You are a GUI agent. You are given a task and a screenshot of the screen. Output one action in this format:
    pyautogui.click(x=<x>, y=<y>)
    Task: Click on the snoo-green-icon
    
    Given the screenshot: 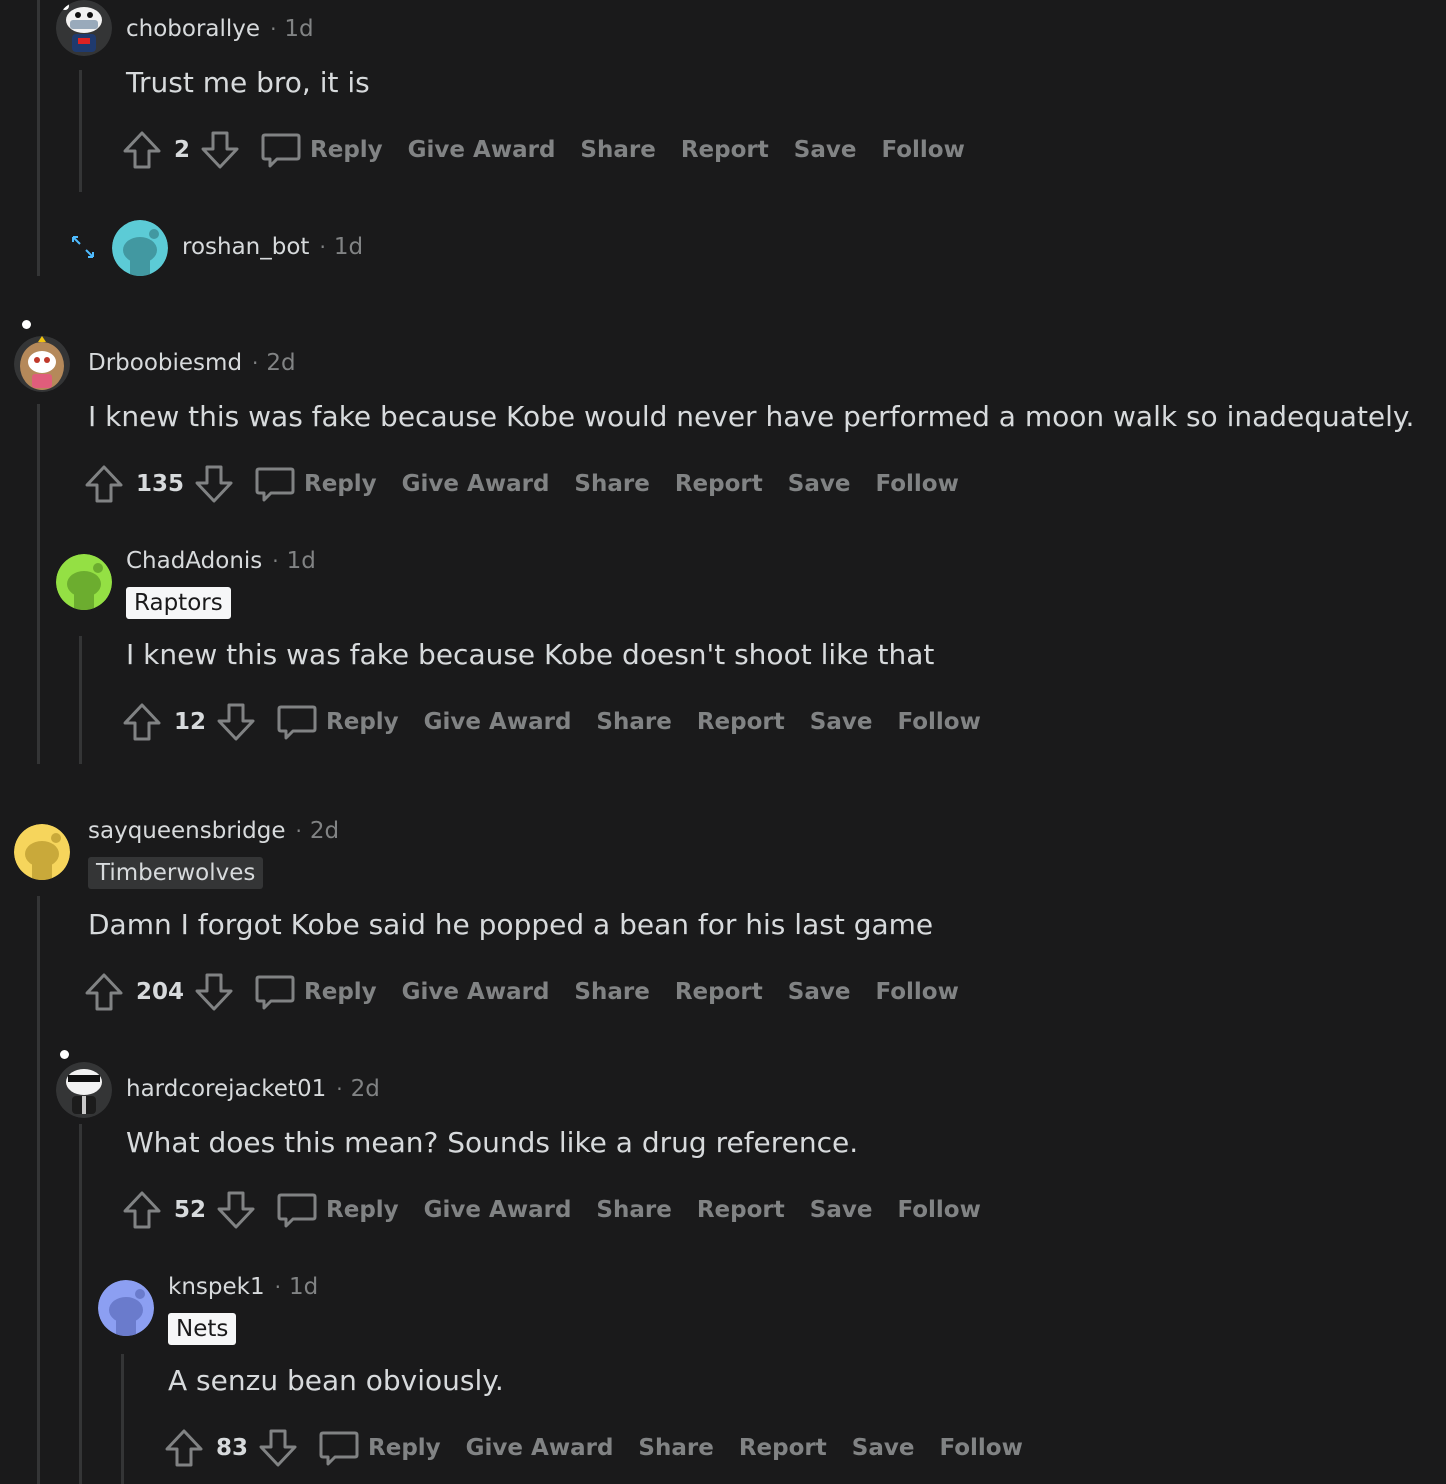 What is the action you would take?
    pyautogui.click(x=84, y=582)
    